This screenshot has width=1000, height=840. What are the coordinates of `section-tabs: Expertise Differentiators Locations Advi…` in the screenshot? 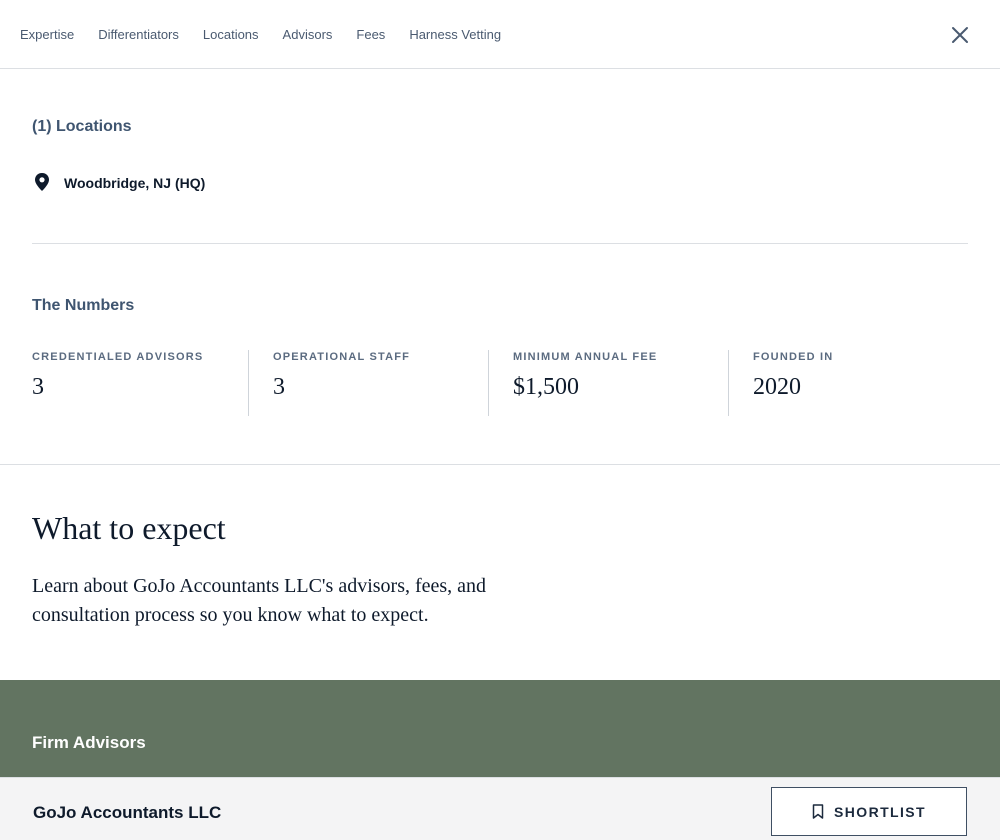 It's located at (272, 34).